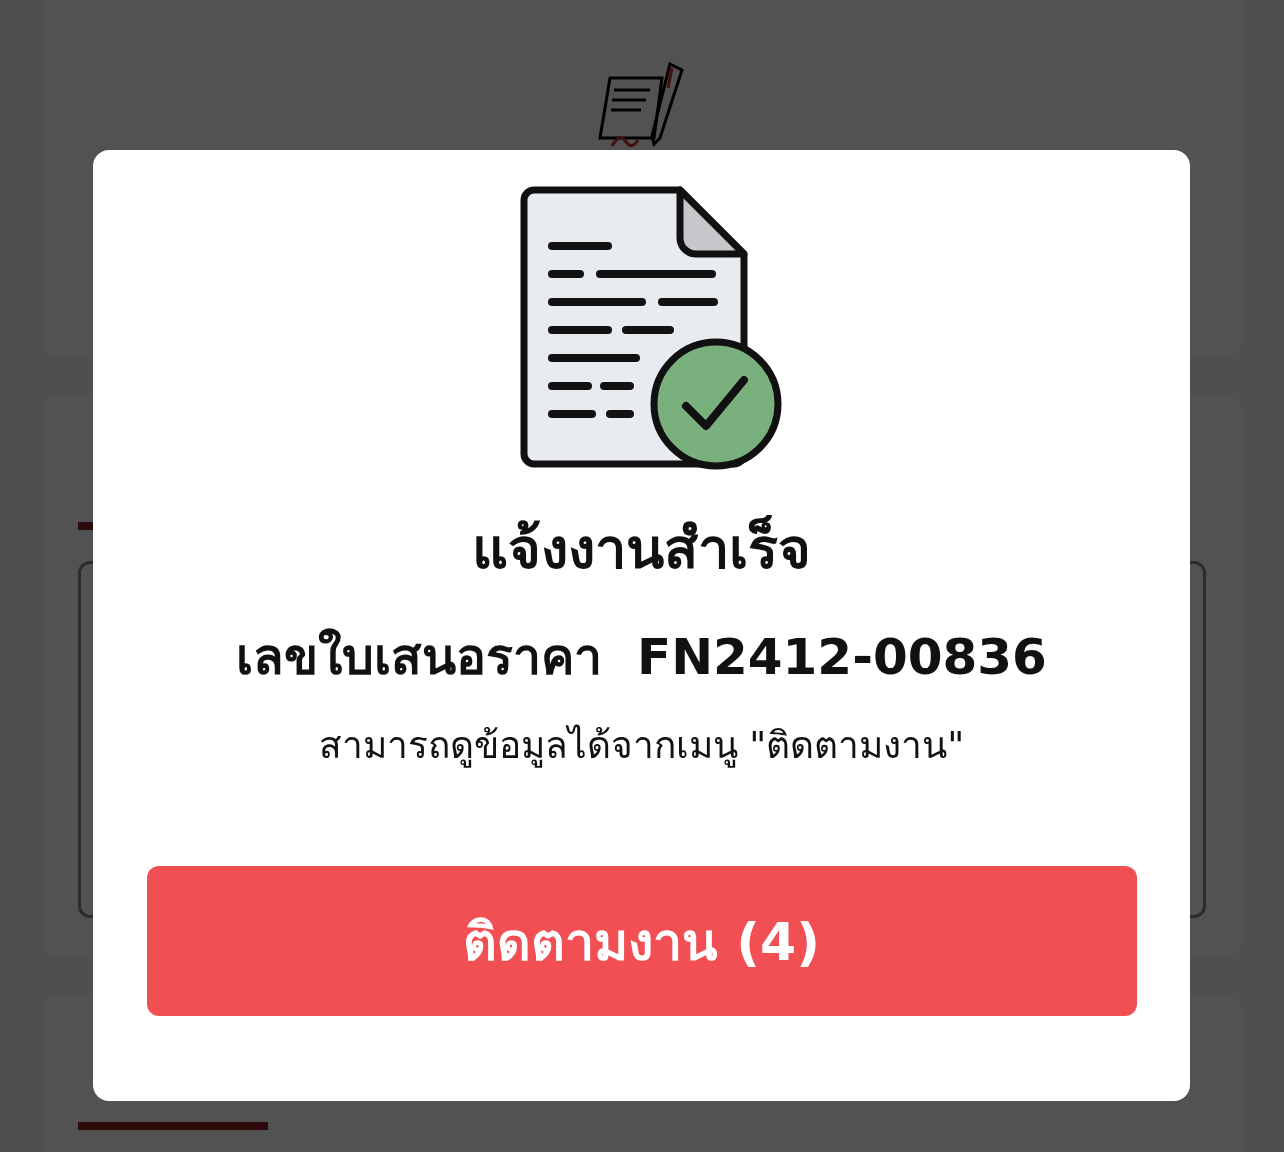 This screenshot has width=1284, height=1152. I want to click on dialog-title: แจ้งงานสำเร็จ, so click(641, 548).